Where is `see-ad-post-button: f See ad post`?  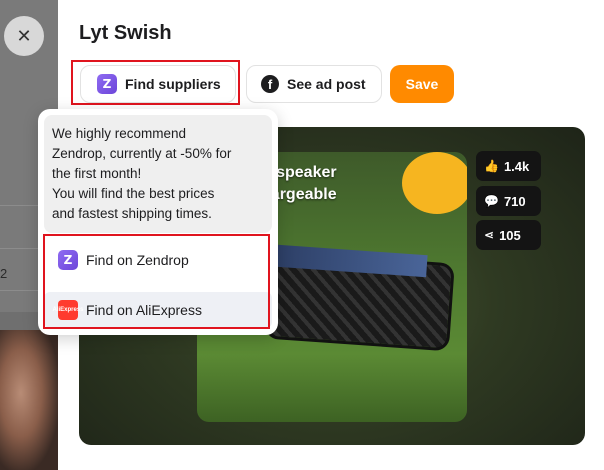
see-ad-post-button: f See ad post is located at coordinates (314, 84).